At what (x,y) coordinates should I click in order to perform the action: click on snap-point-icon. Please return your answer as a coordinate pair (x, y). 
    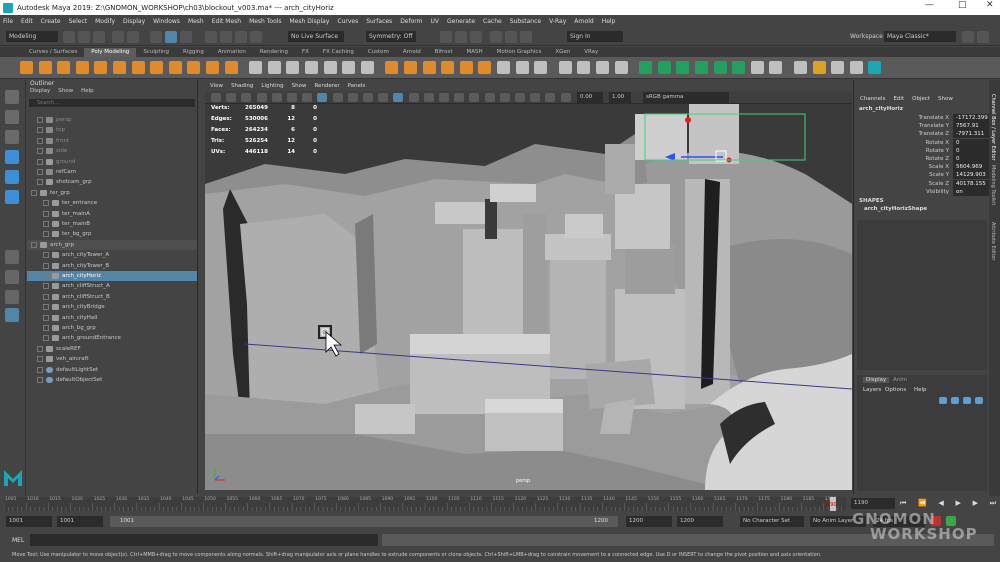
    Looking at the image, I should click on (241, 37).